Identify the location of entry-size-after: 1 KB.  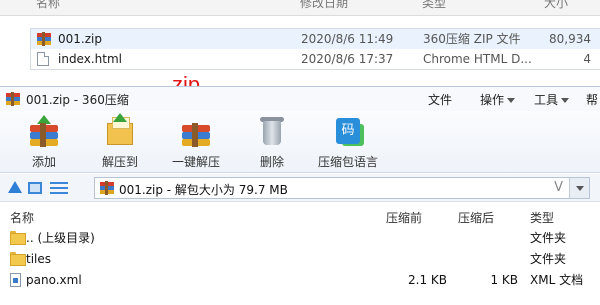
(504, 280).